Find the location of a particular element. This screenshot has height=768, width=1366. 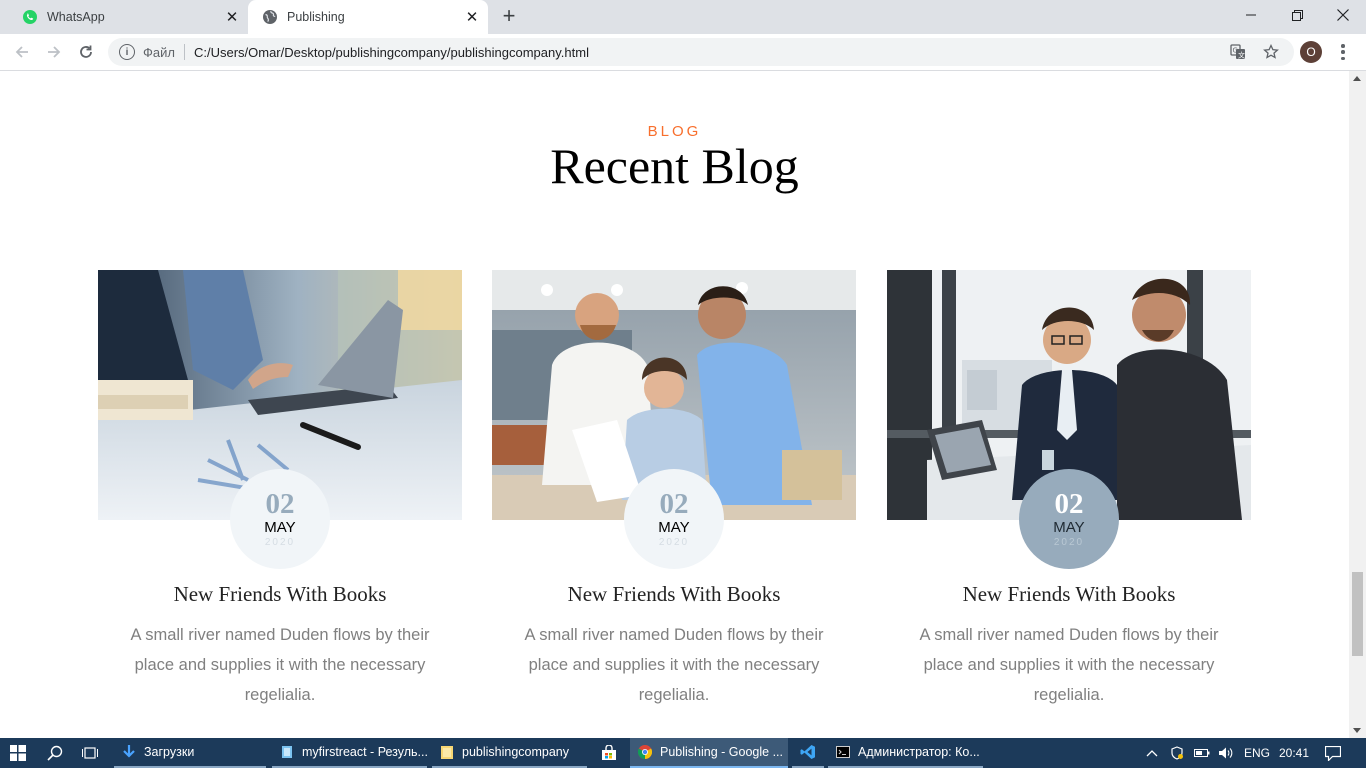

back-arrow-icon is located at coordinates (21, 52).